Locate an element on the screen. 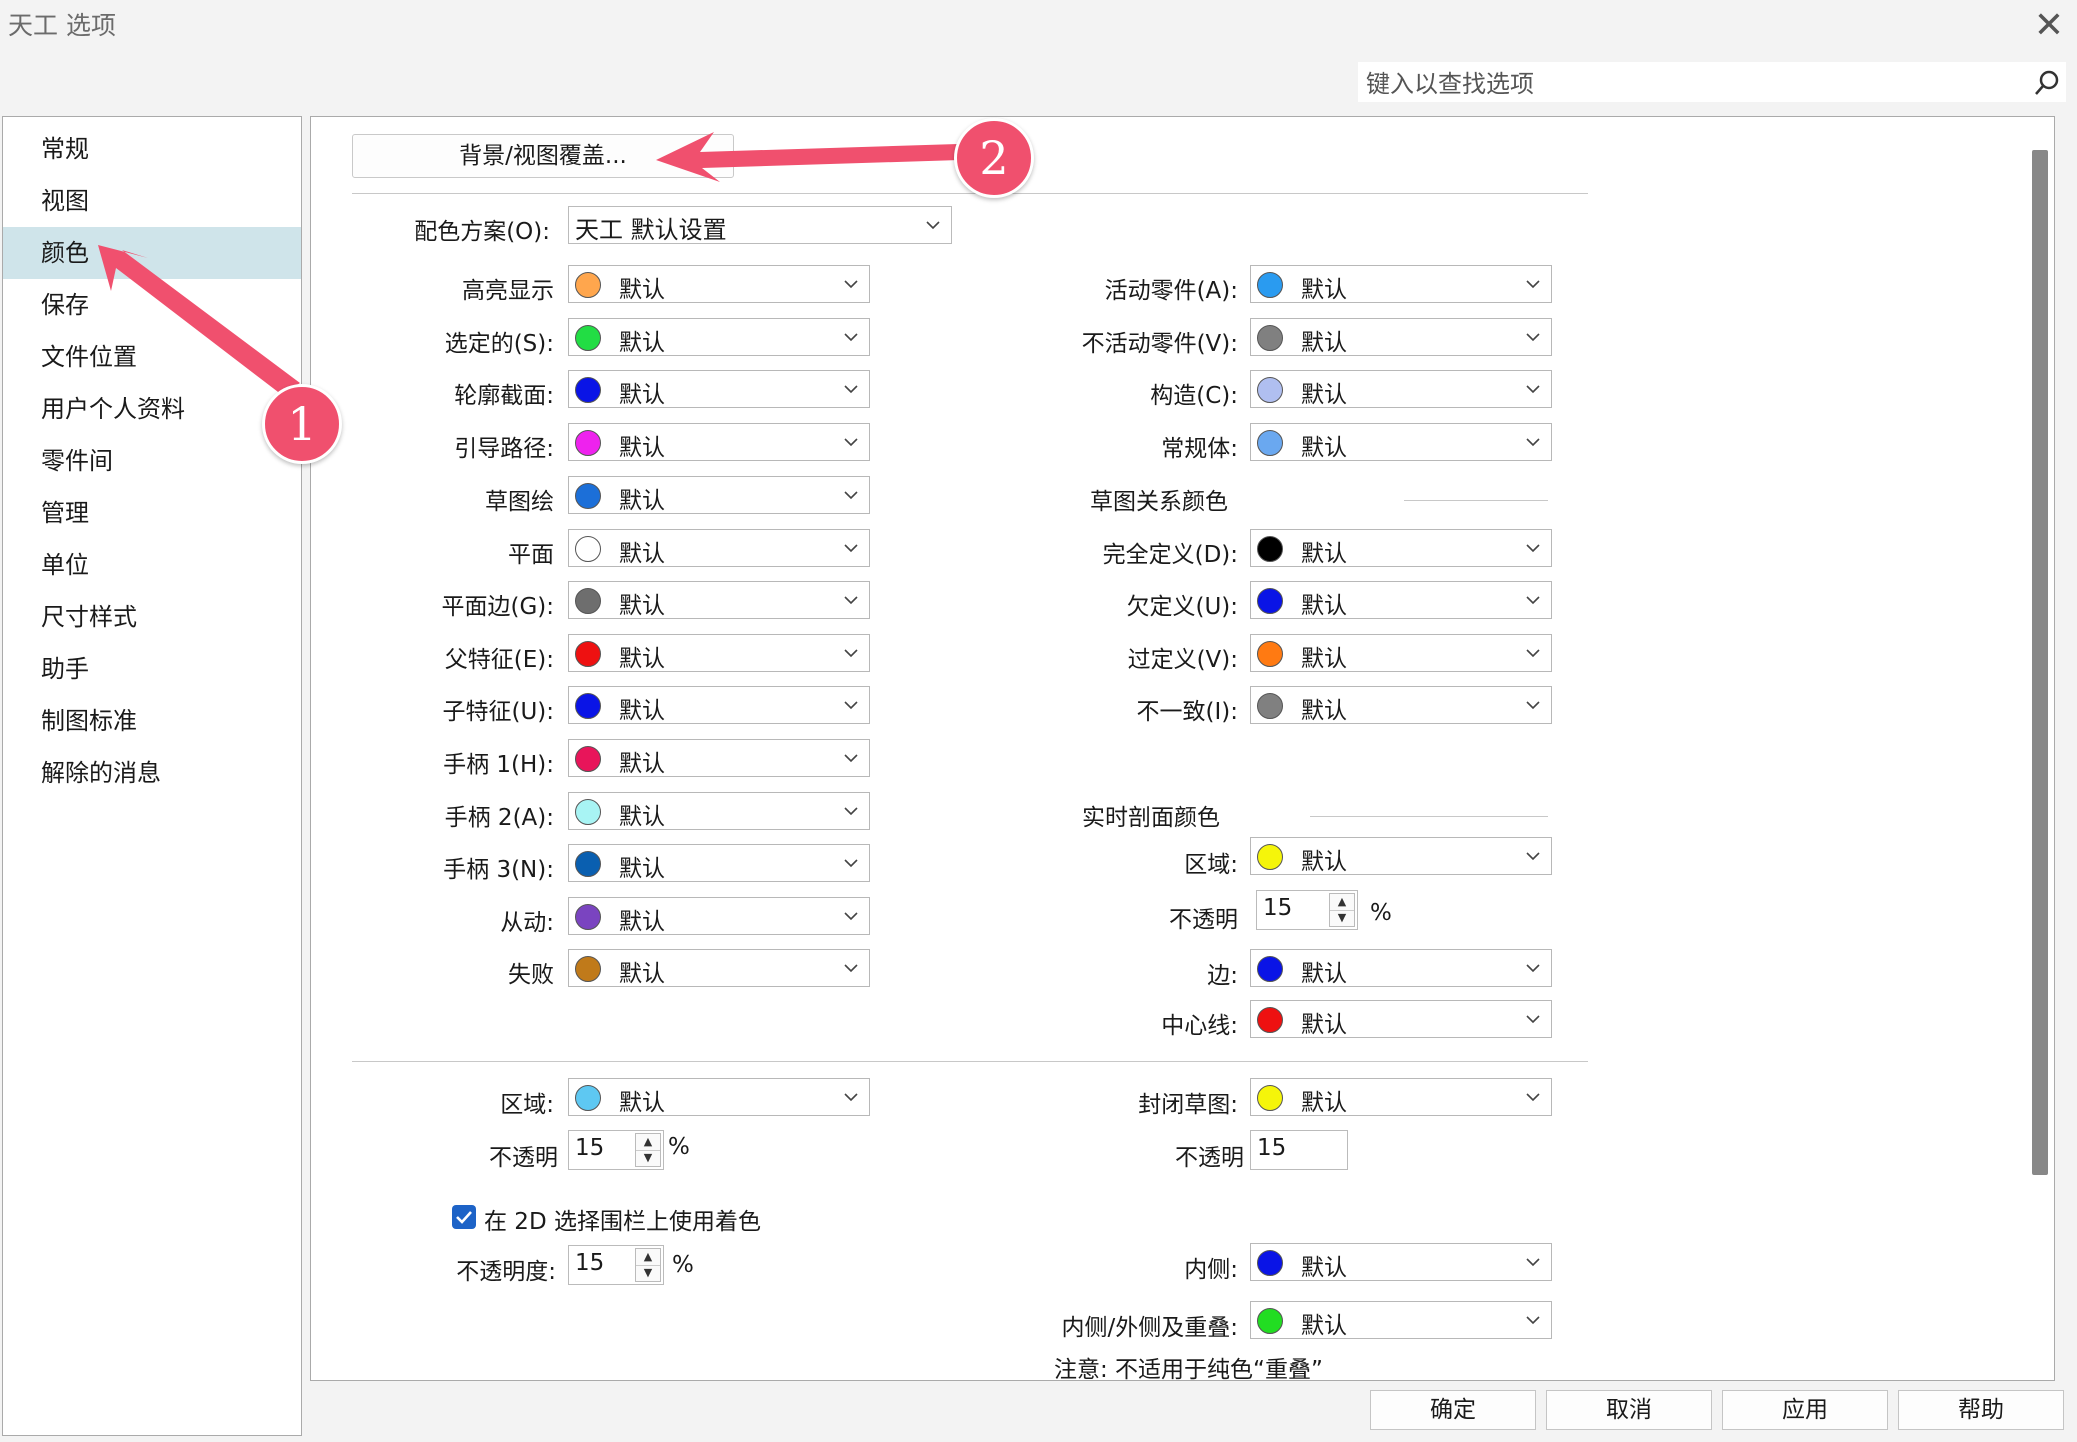  annotation-badge-2: 2 is located at coordinates (994, 158).